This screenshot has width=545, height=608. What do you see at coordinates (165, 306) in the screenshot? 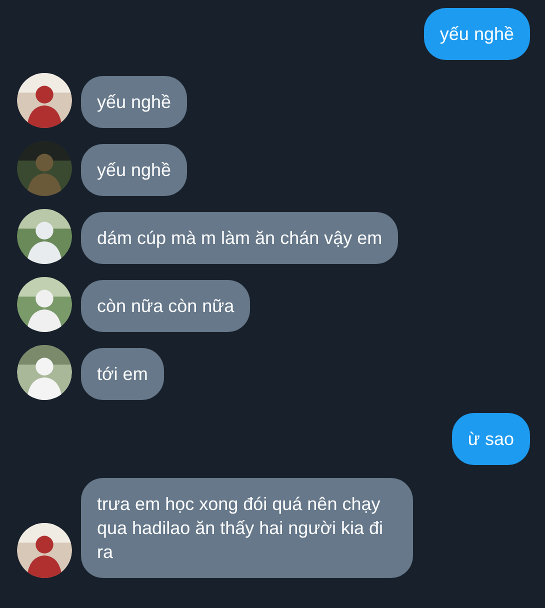
I see `message-bubble: còn nữa còn nữa` at bounding box center [165, 306].